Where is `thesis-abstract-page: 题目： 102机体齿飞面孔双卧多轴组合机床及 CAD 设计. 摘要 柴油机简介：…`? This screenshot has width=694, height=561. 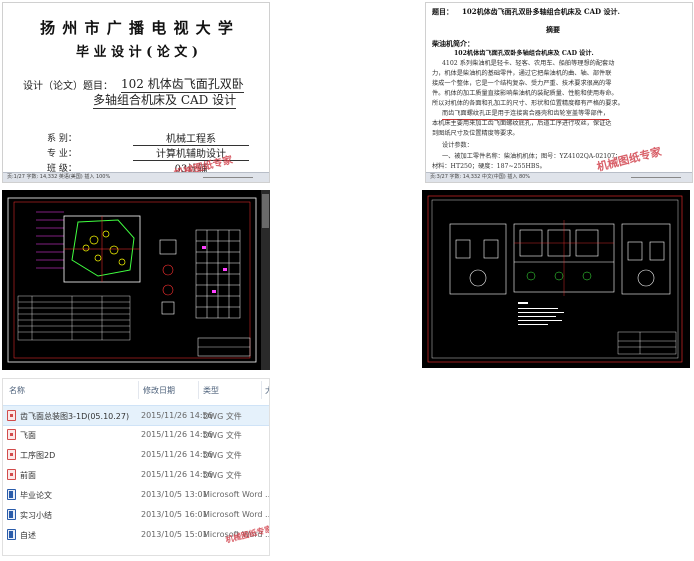 thesis-abstract-page: 题目： 102机体齿飞面孔双卧多轴组合机床及 CAD 设计. 摘要 柴油机简介：… is located at coordinates (559, 92).